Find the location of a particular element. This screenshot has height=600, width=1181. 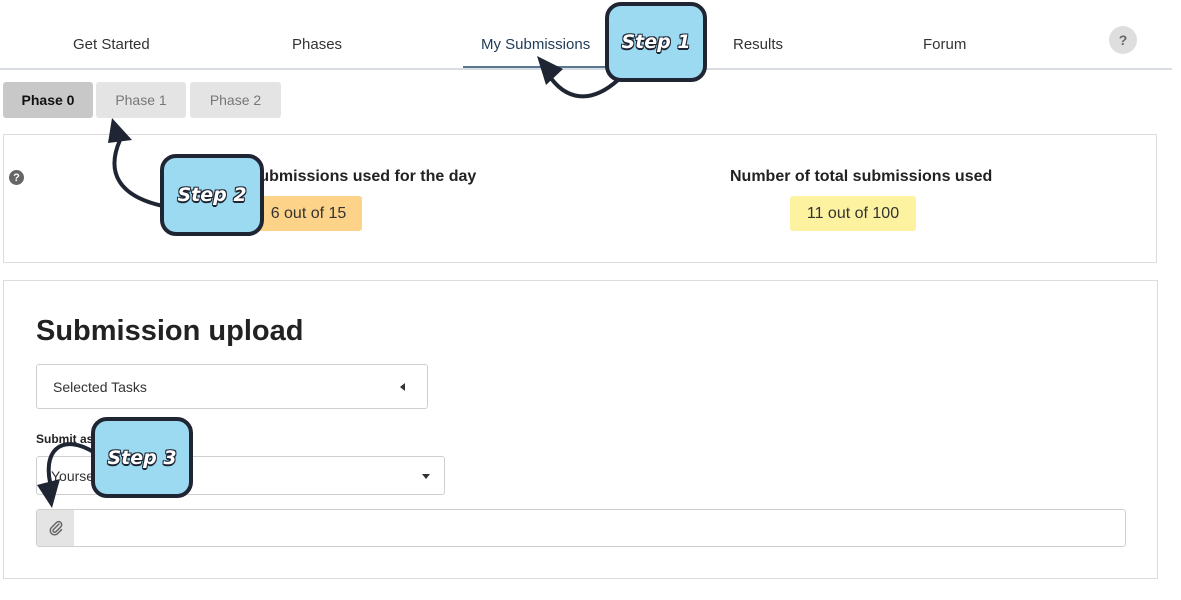

step-1-callout: Step 1 is located at coordinates (656, 42).